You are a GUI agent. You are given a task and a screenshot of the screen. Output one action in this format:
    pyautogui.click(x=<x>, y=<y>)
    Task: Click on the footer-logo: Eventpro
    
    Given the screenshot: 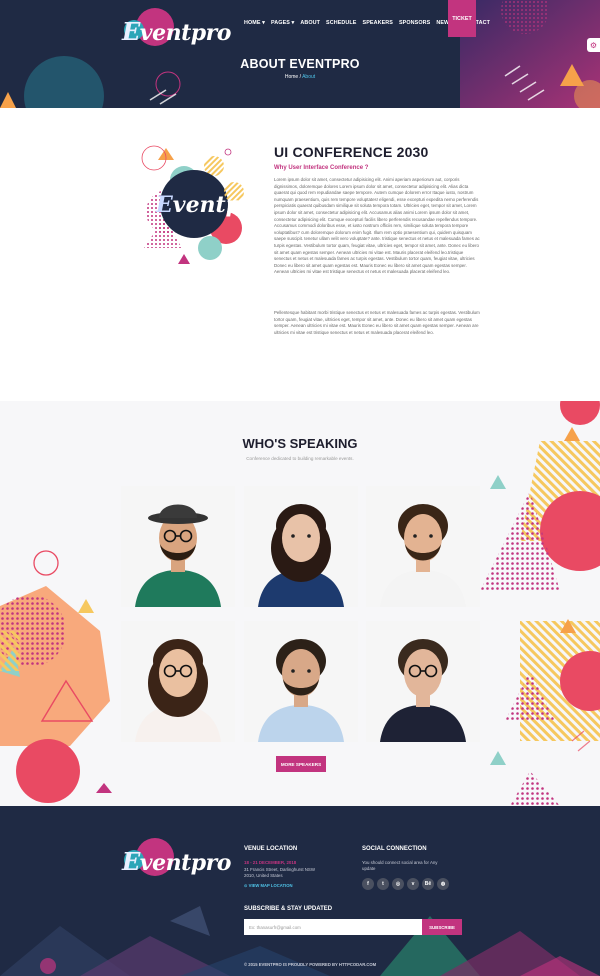 What is the action you would take?
    pyautogui.click(x=176, y=858)
    